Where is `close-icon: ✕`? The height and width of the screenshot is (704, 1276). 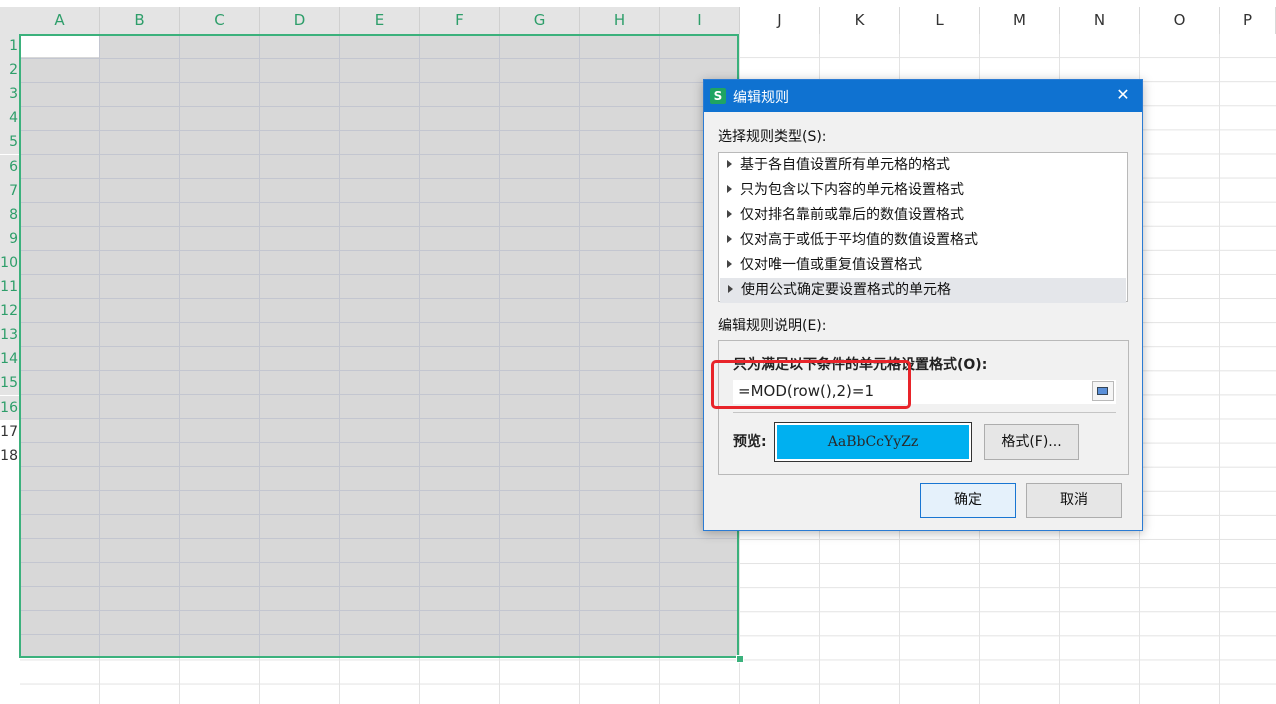
close-icon: ✕ is located at coordinates (1123, 95).